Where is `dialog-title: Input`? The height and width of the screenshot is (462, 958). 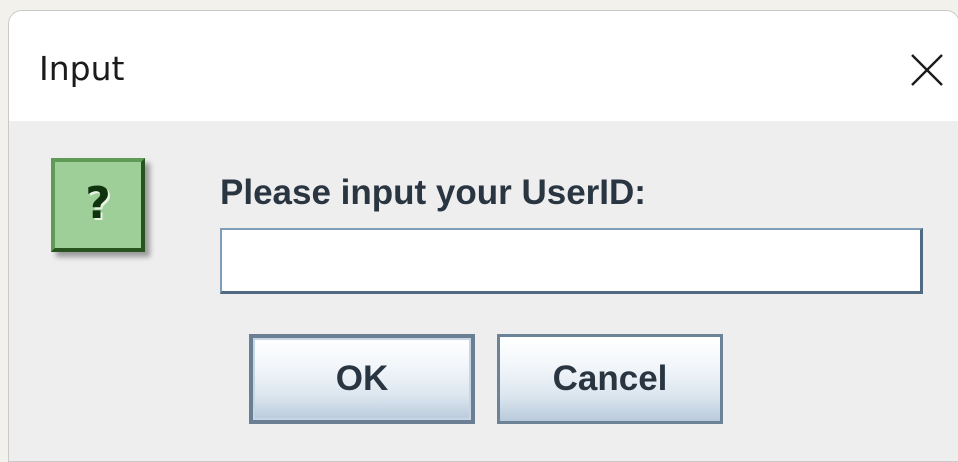 dialog-title: Input is located at coordinates (82, 68).